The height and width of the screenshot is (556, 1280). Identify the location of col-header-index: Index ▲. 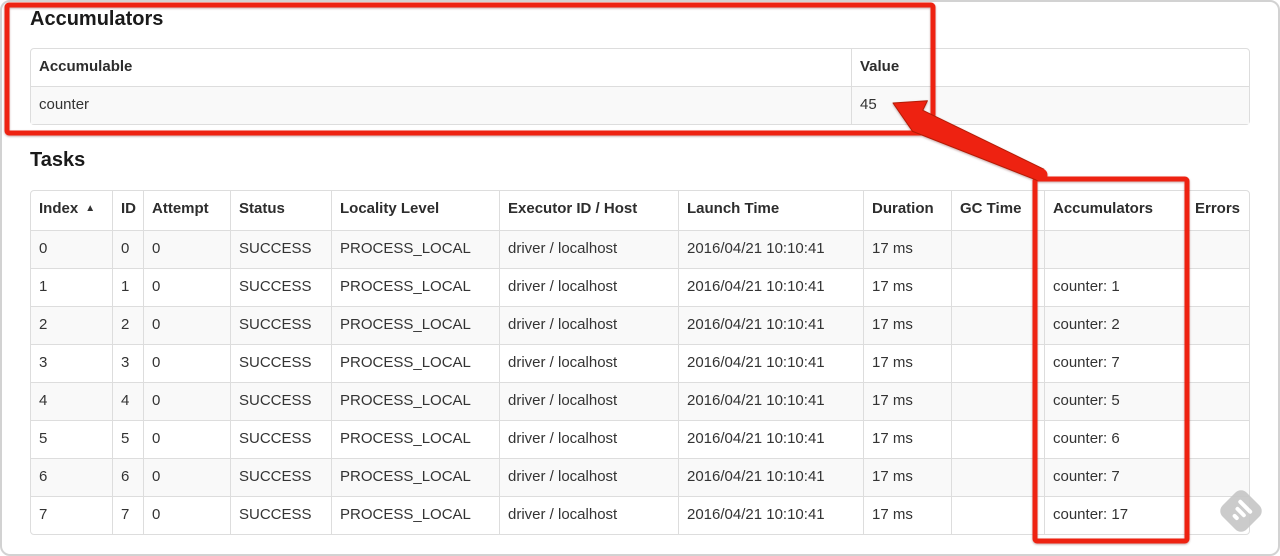
(71, 210).